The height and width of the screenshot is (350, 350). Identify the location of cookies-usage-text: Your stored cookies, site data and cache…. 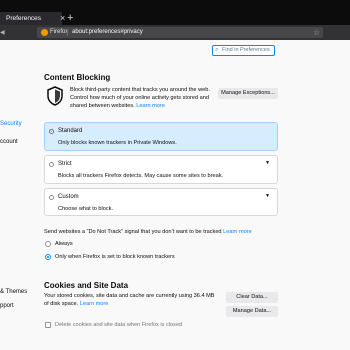
(129, 300).